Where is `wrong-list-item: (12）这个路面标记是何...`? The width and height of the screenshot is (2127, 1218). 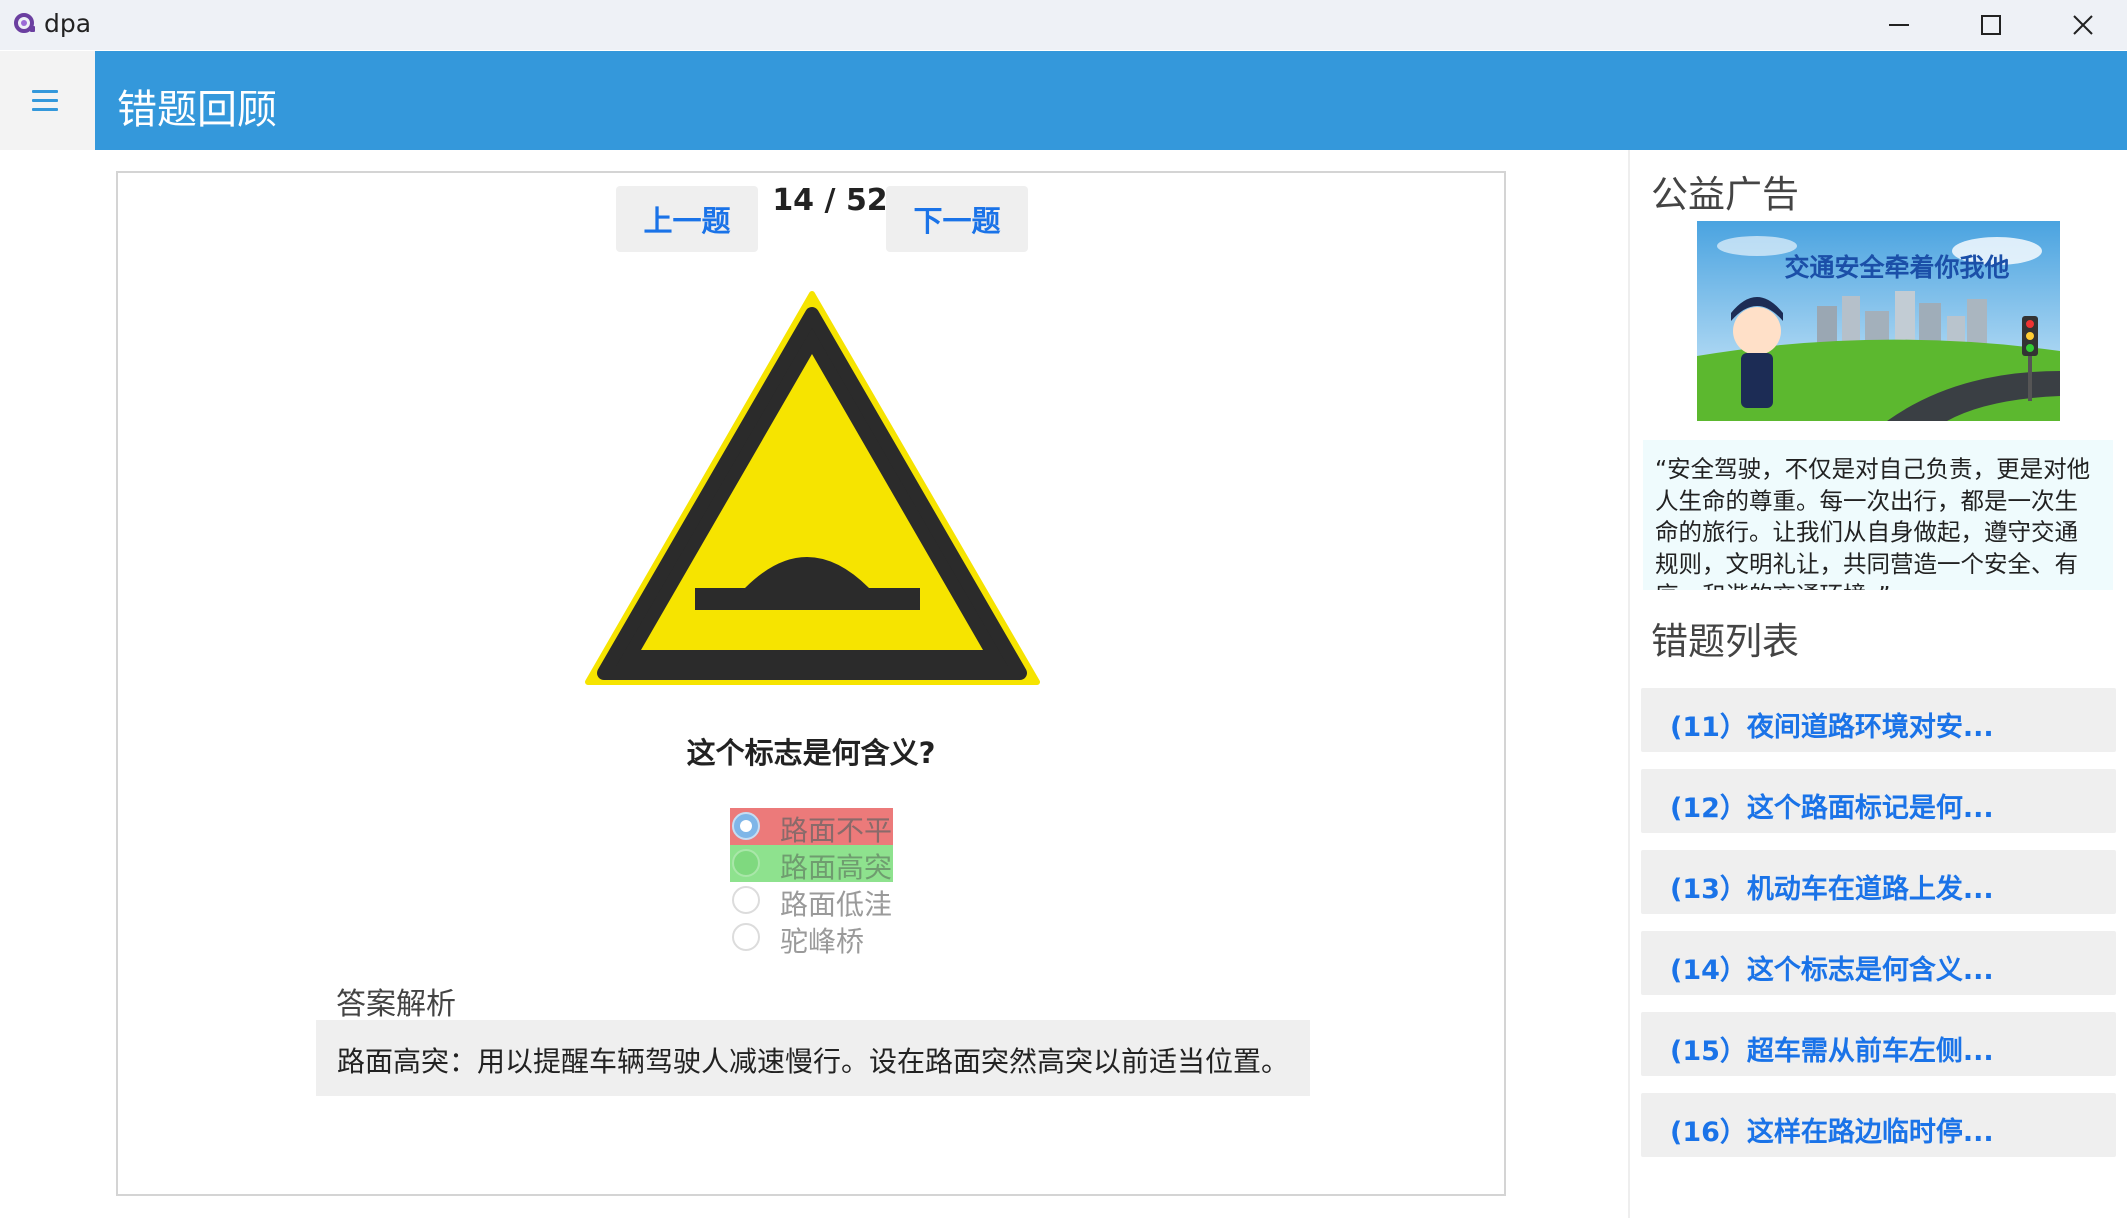
wrong-list-item: (12）这个路面标记是何... is located at coordinates (1878, 801).